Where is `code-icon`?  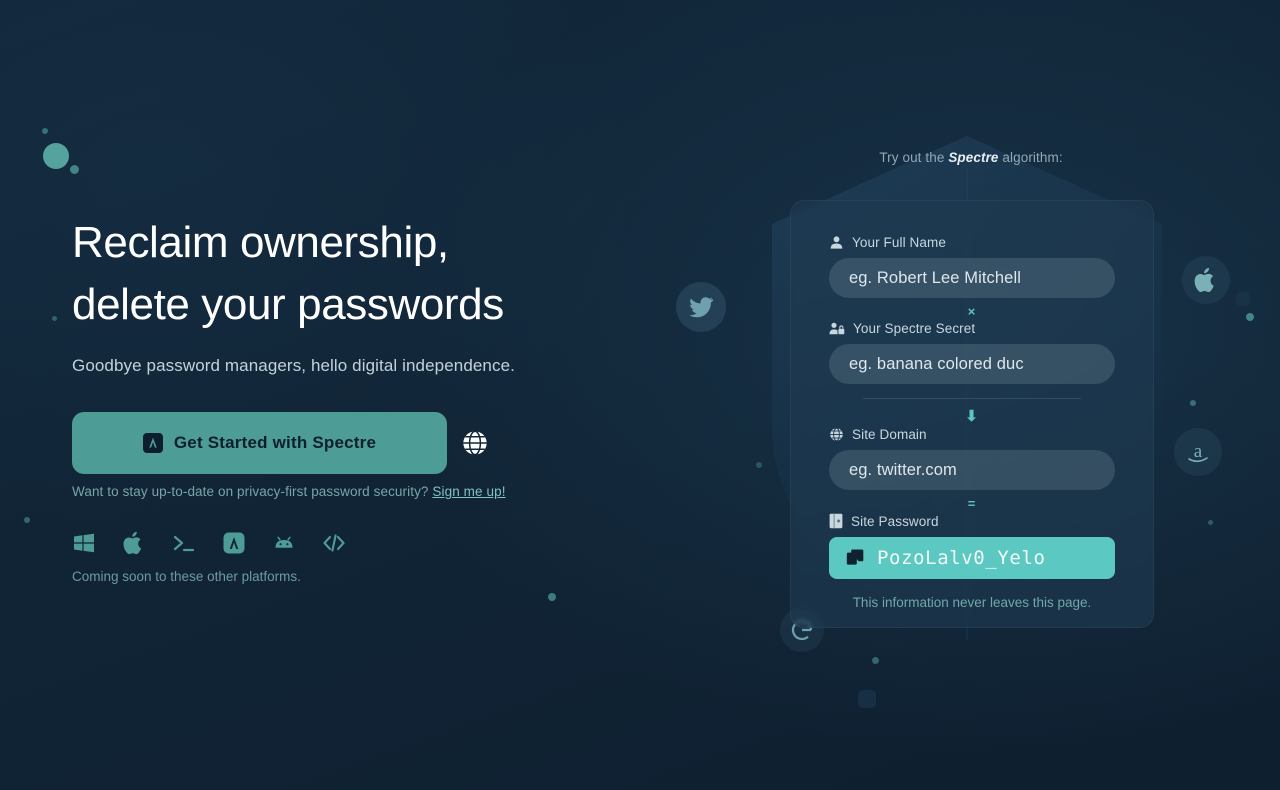 code-icon is located at coordinates (334, 543).